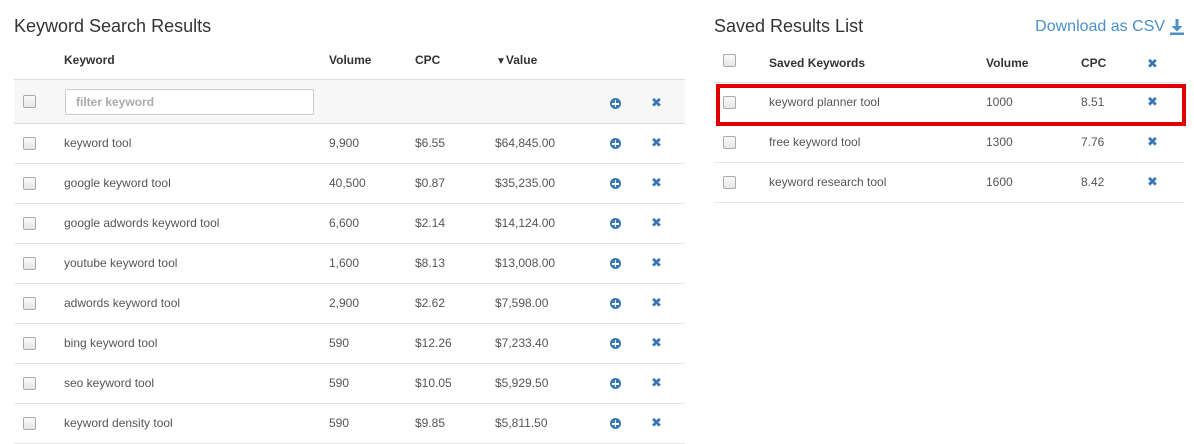 The height and width of the screenshot is (444, 1194). Describe the element at coordinates (501, 61) in the screenshot. I see `sort-desc-icon: ▼` at that location.